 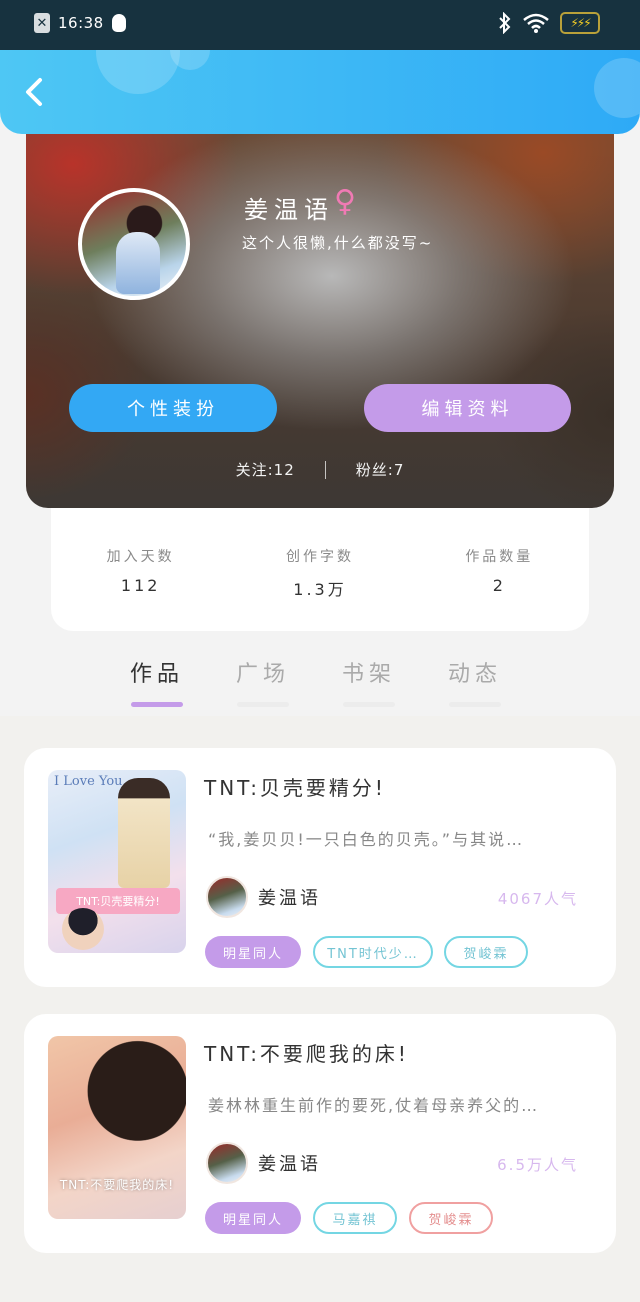 What do you see at coordinates (306, 1052) in the screenshot?
I see `work-title: TNT:不要爬我的床!` at bounding box center [306, 1052].